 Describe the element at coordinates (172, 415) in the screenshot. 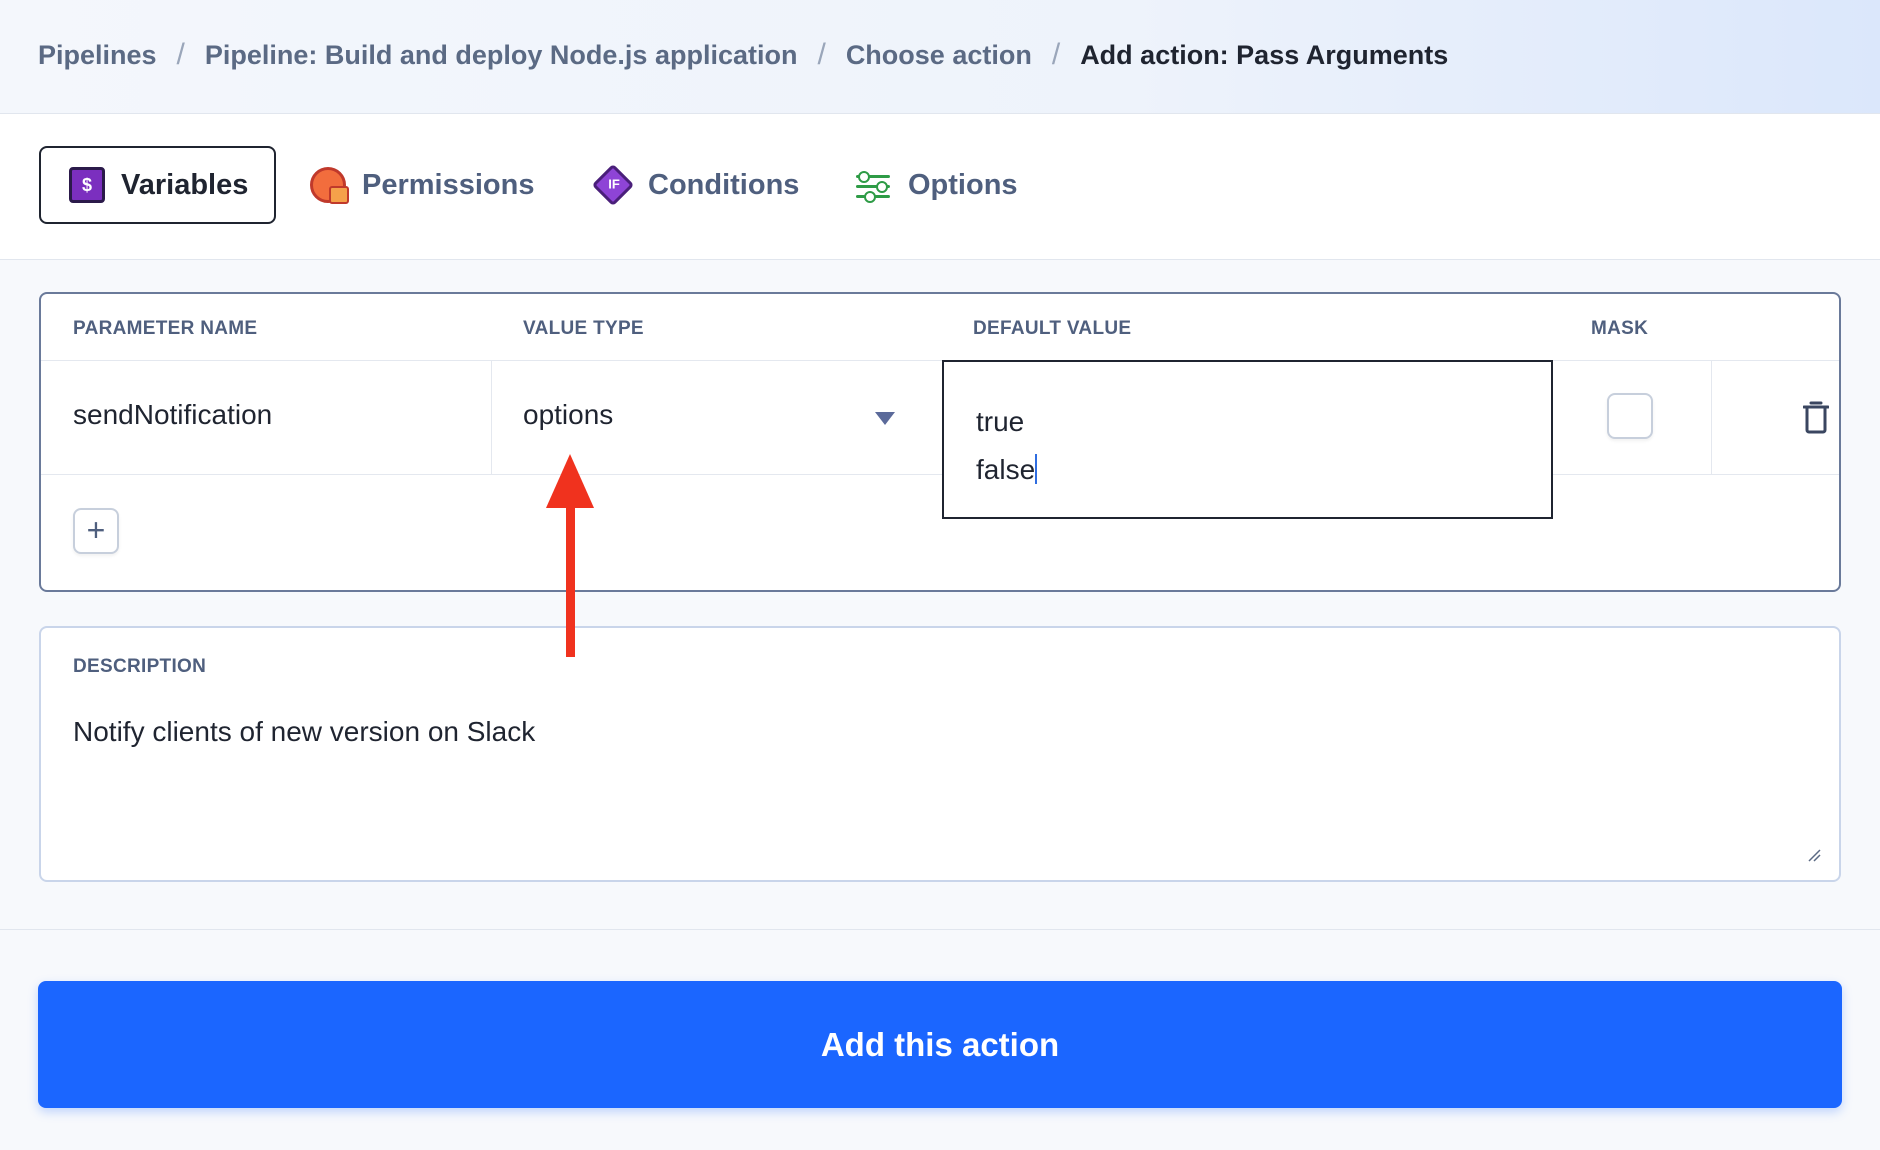

I see `parameter-name-cell: sendNotification` at that location.